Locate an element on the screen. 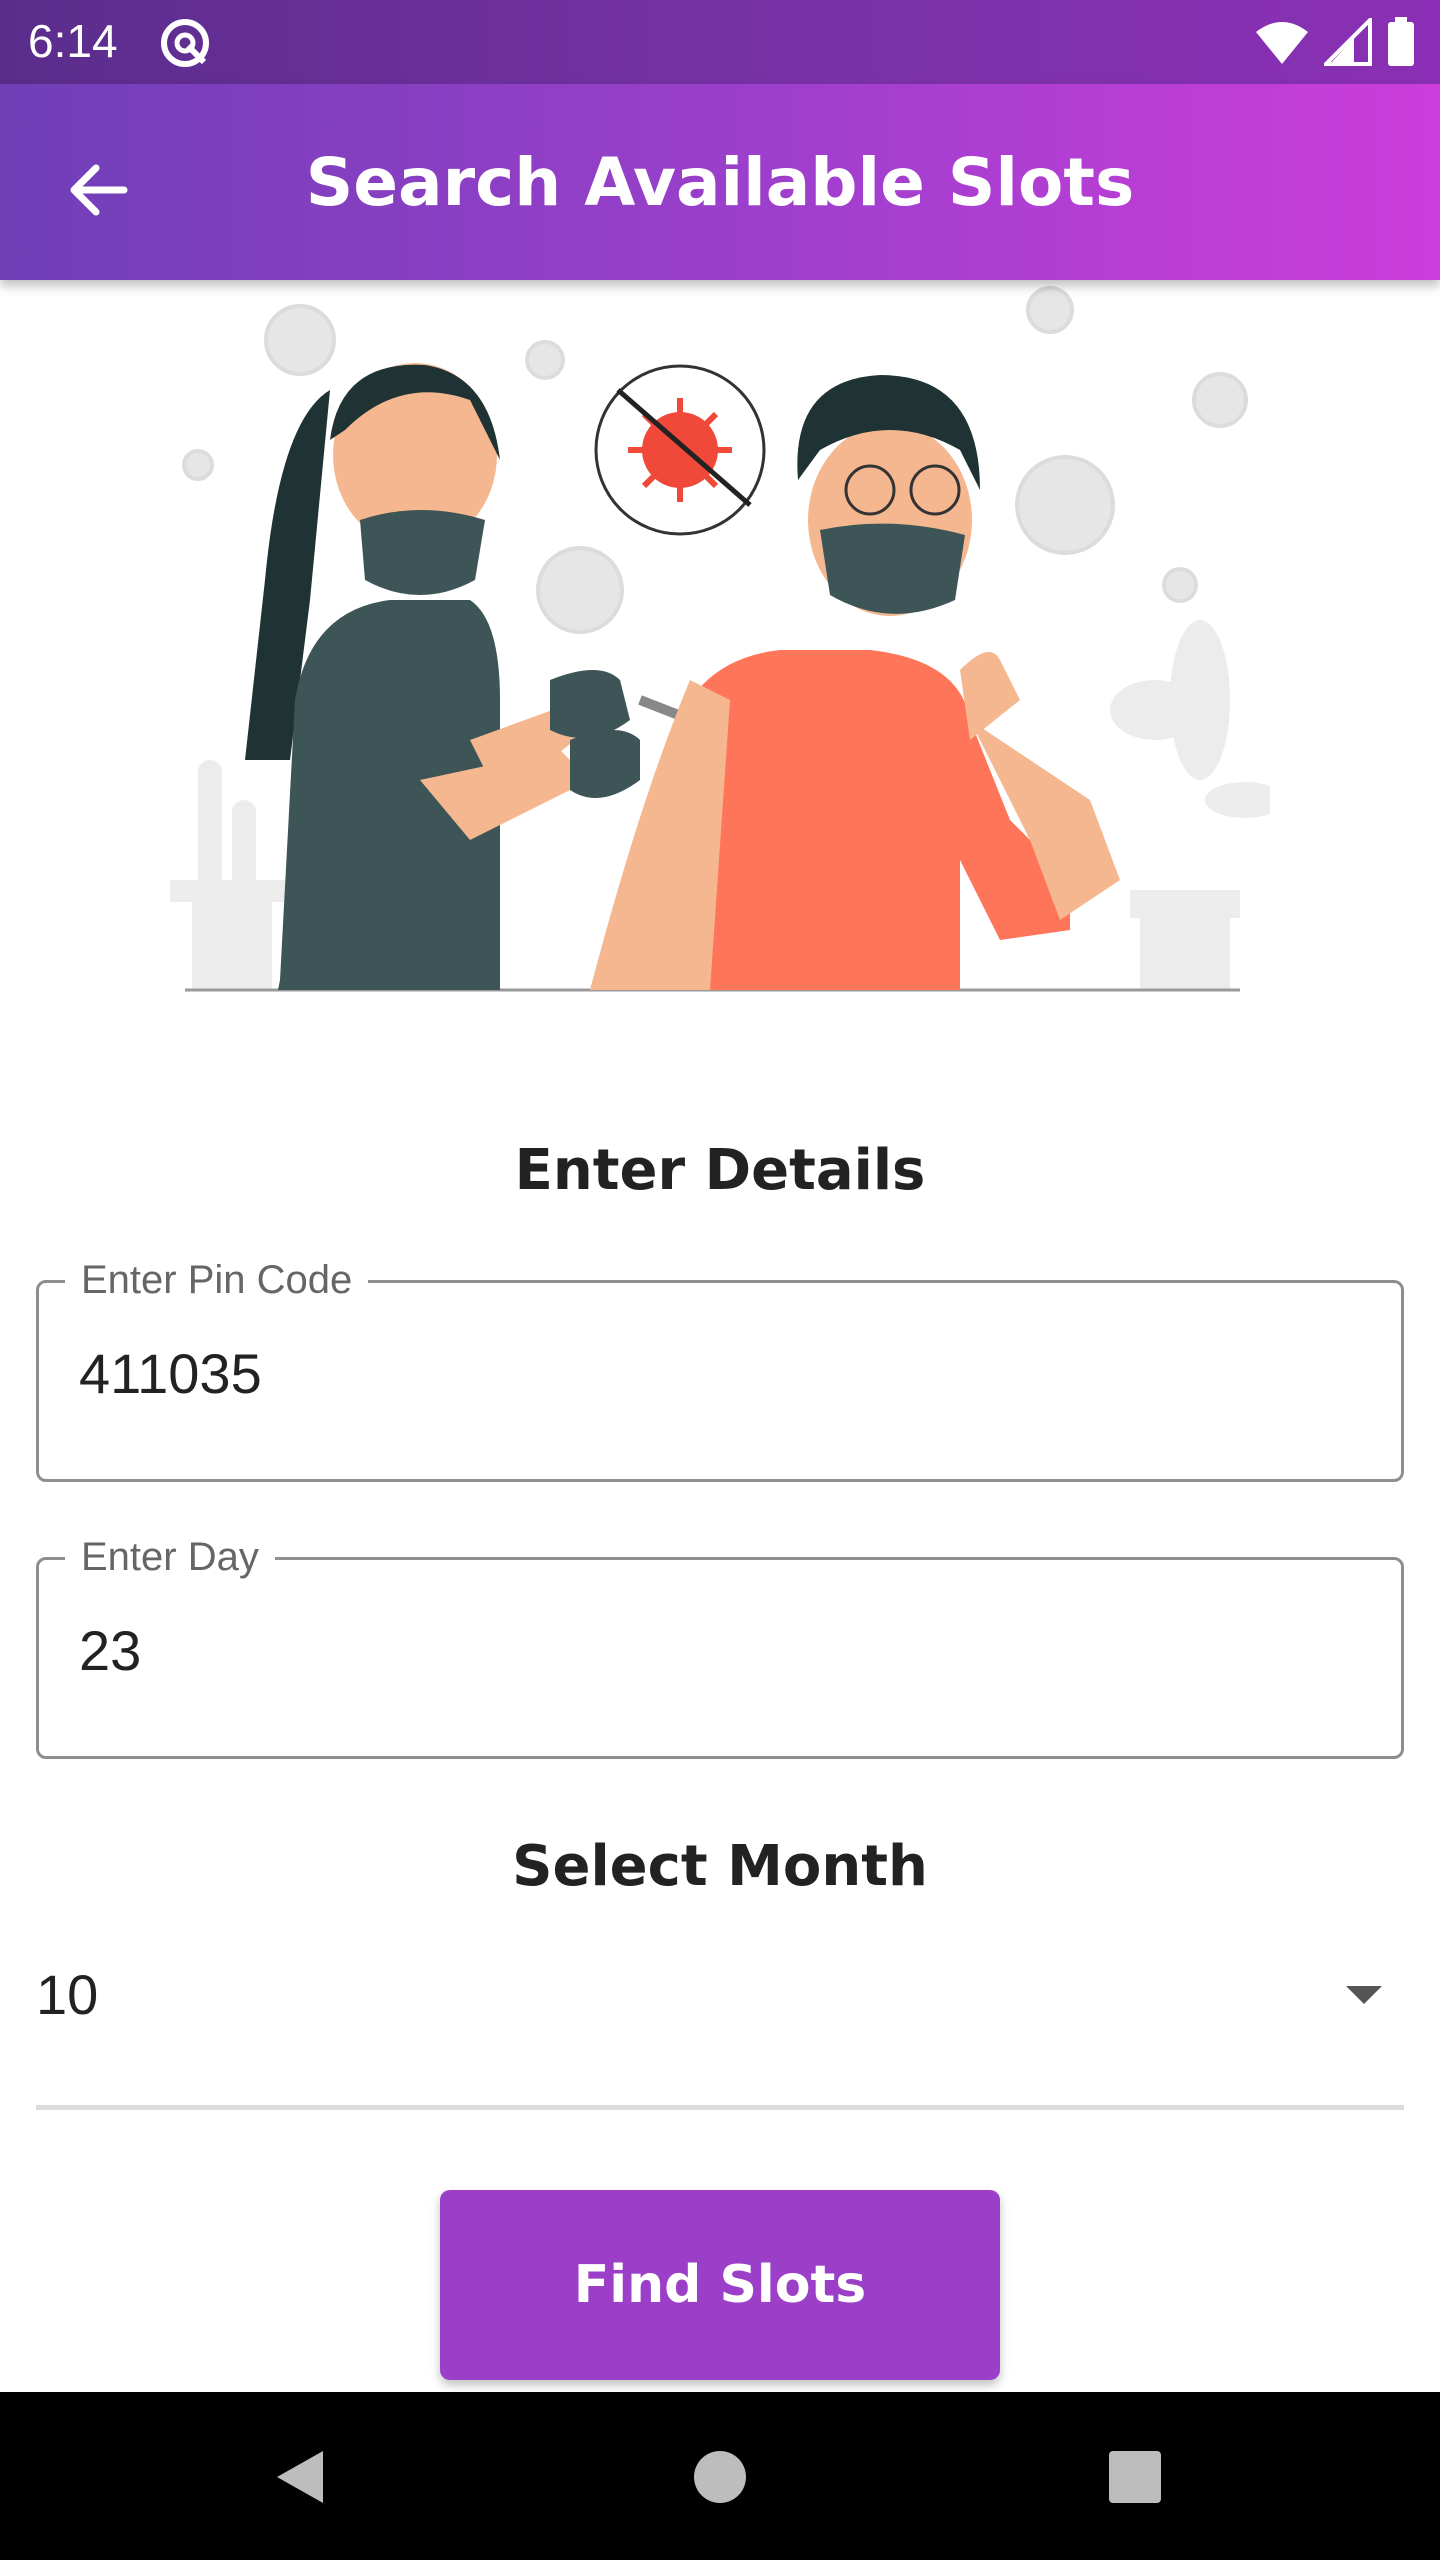 This screenshot has width=1440, height=2560. home-circle-icon is located at coordinates (720, 2477).